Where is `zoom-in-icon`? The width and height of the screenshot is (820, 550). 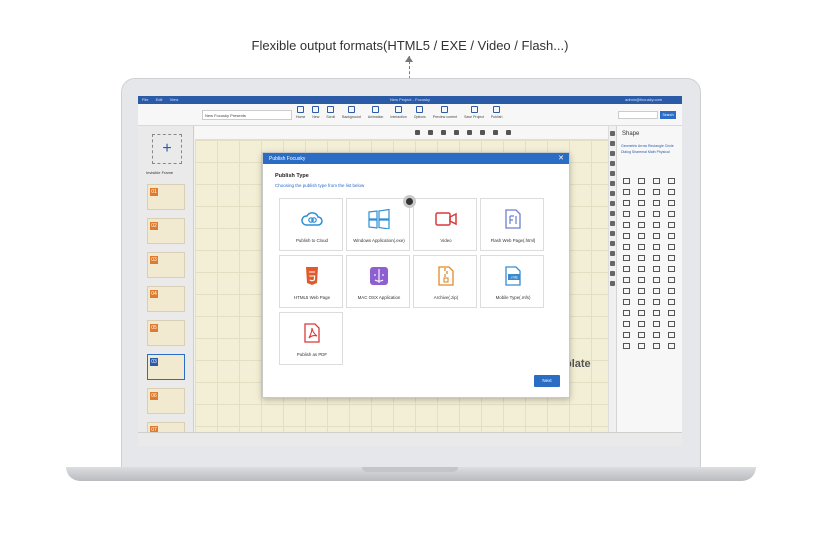
zoom-in-icon is located at coordinates (430, 132).